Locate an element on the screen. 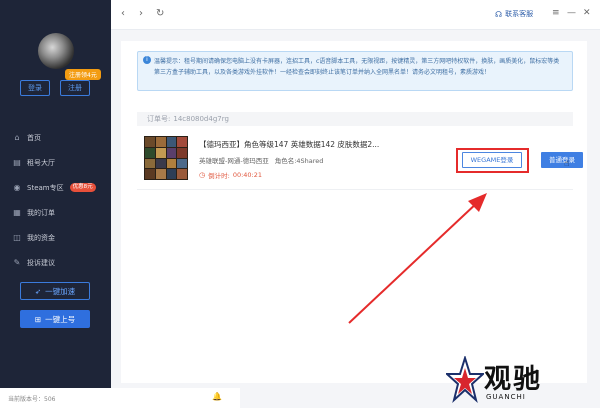  status-bar: 当前版本号：506 is located at coordinates (120, 398).